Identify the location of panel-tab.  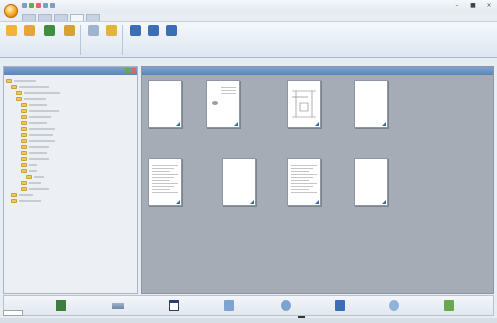
(13, 313).